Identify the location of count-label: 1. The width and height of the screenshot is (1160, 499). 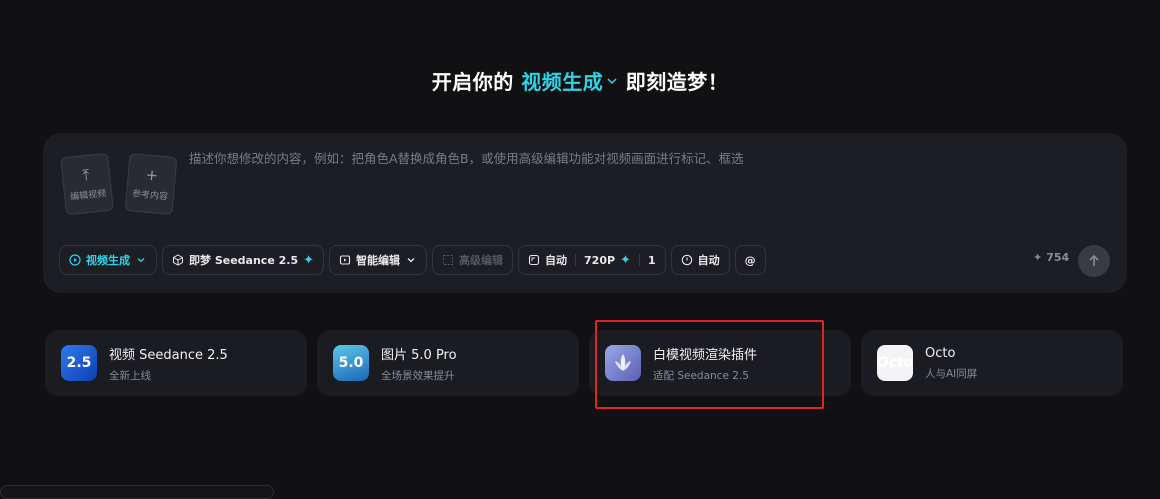
(651, 260).